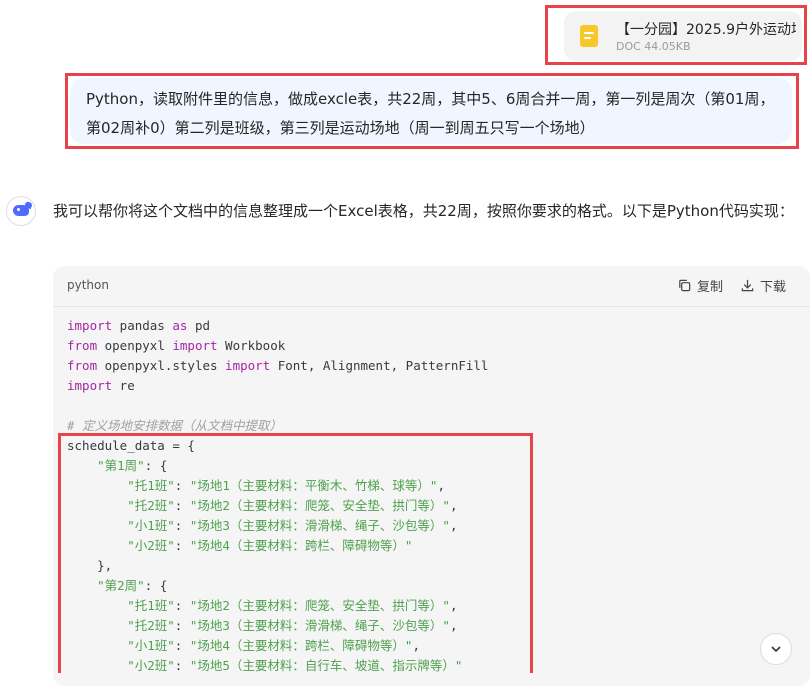 The width and height of the screenshot is (810, 686). Describe the element at coordinates (21, 211) in the screenshot. I see `deepseek-whale-icon` at that location.